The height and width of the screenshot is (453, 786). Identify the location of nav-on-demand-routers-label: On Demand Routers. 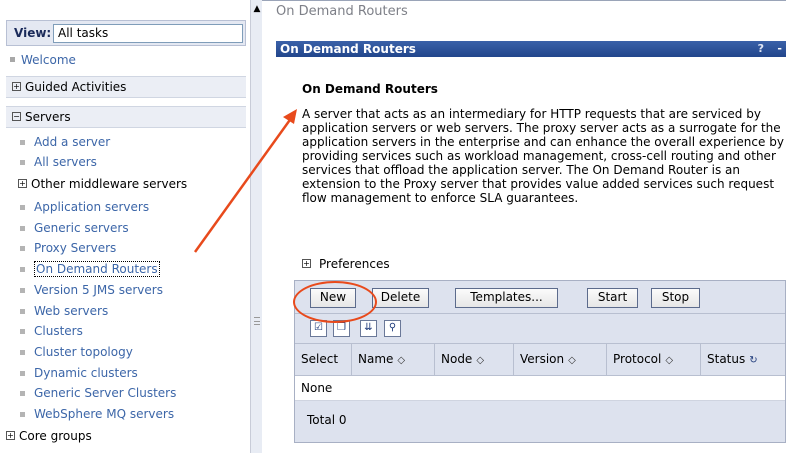
(97, 269).